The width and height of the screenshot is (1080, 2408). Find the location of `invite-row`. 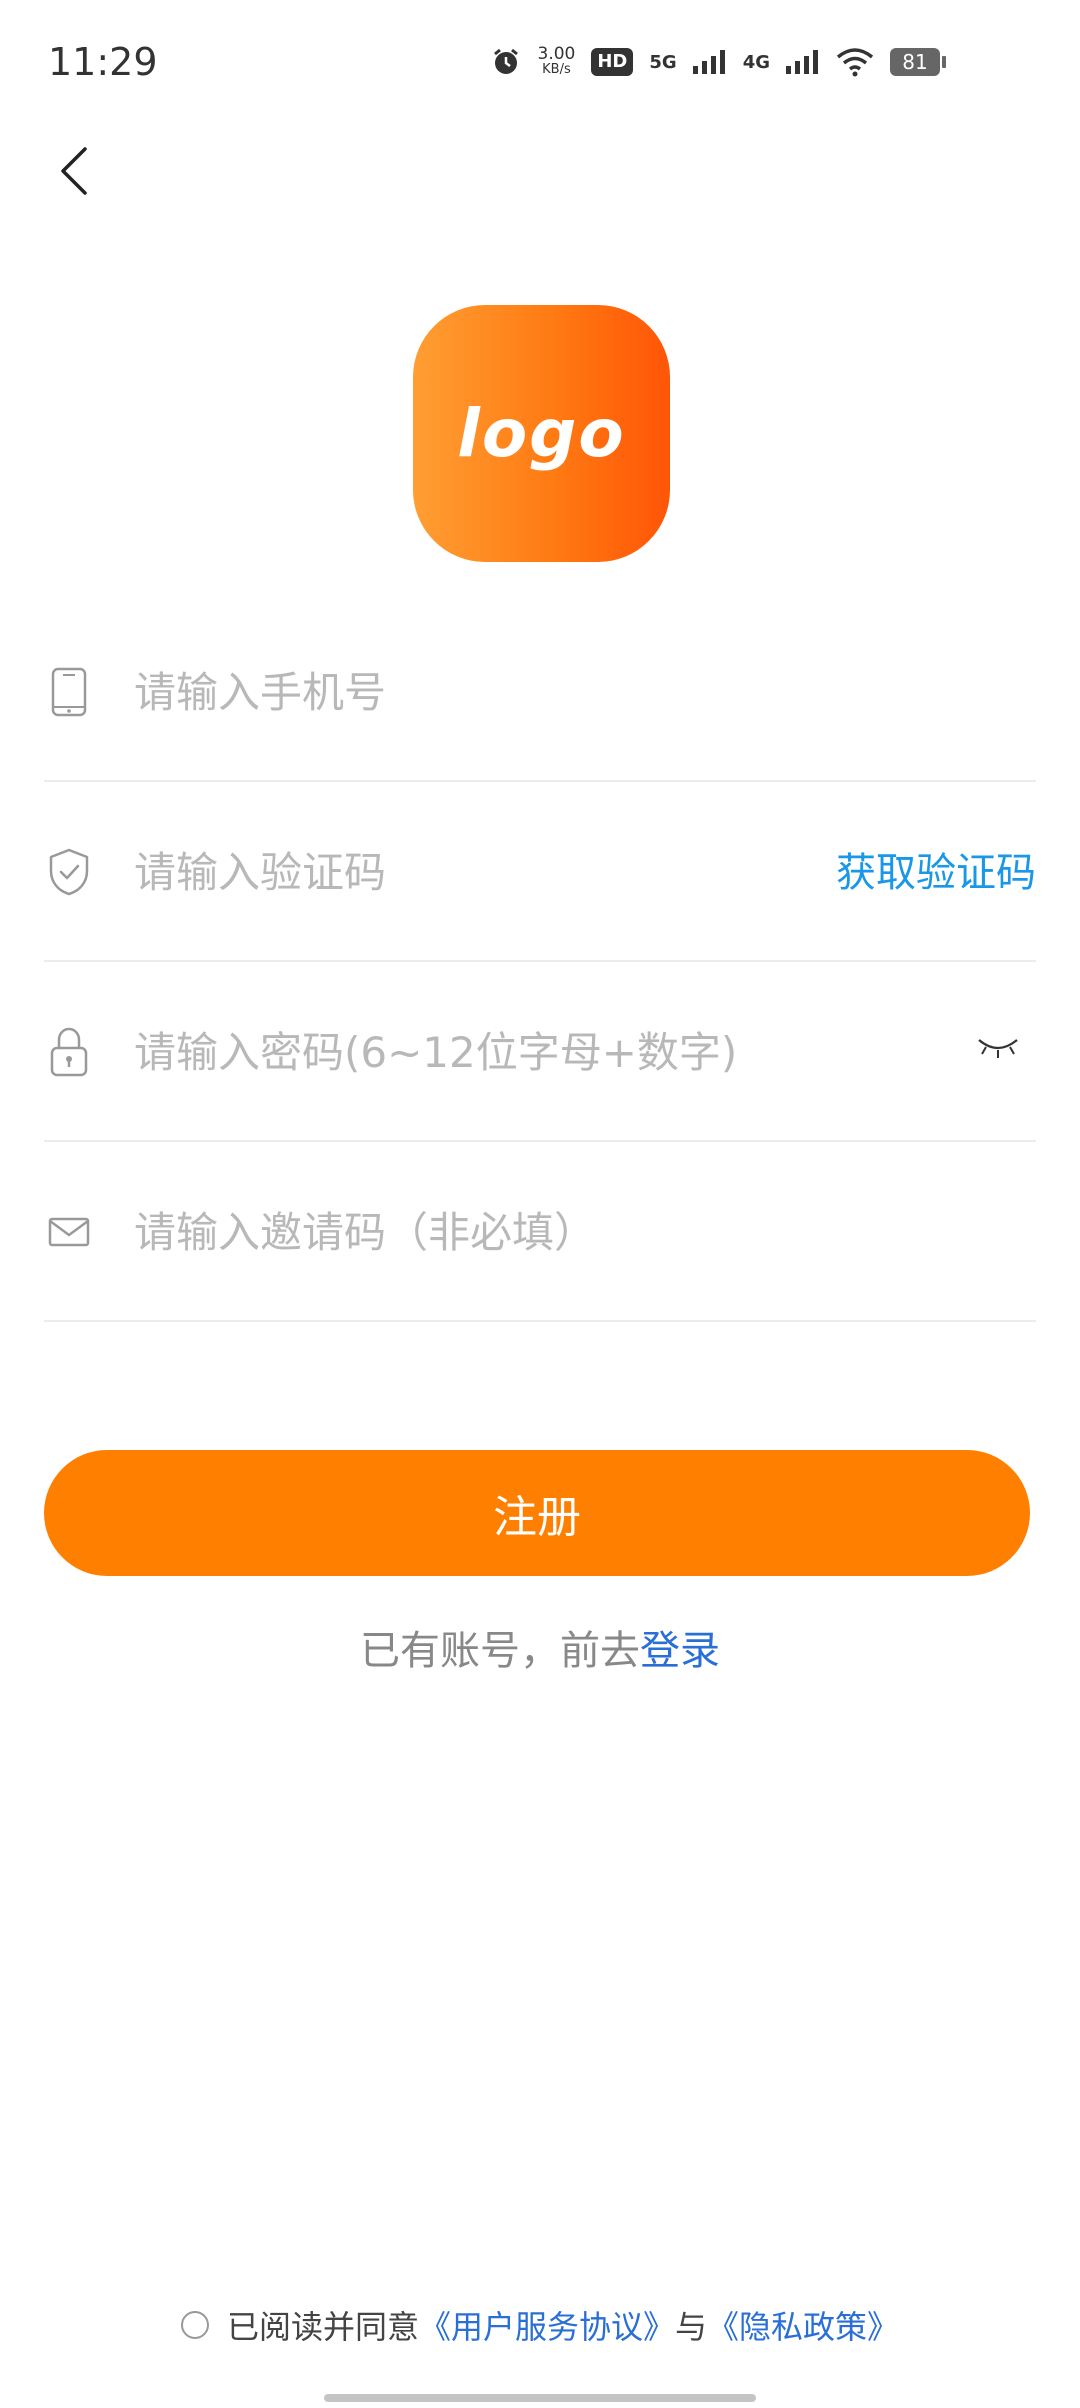

invite-row is located at coordinates (540, 1232).